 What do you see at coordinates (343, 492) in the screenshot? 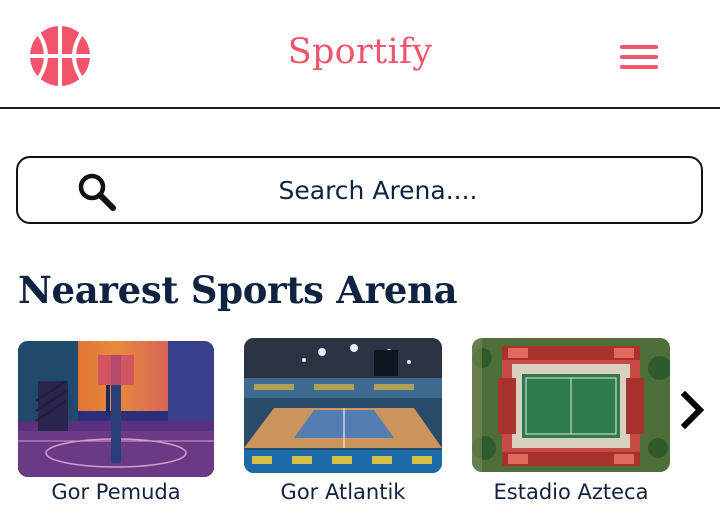
I see `arena-name: Gor Atlantik` at bounding box center [343, 492].